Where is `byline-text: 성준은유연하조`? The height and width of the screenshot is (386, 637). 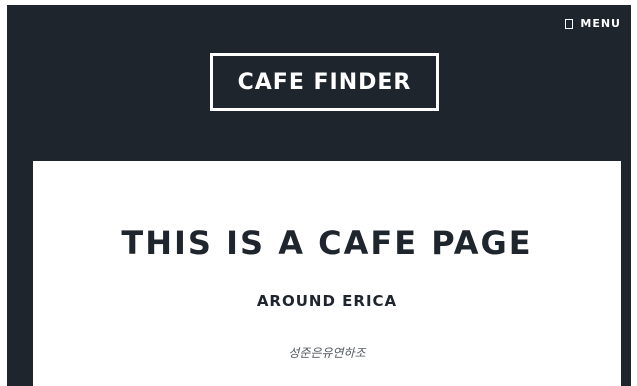 byline-text: 성준은유연하조 is located at coordinates (327, 353).